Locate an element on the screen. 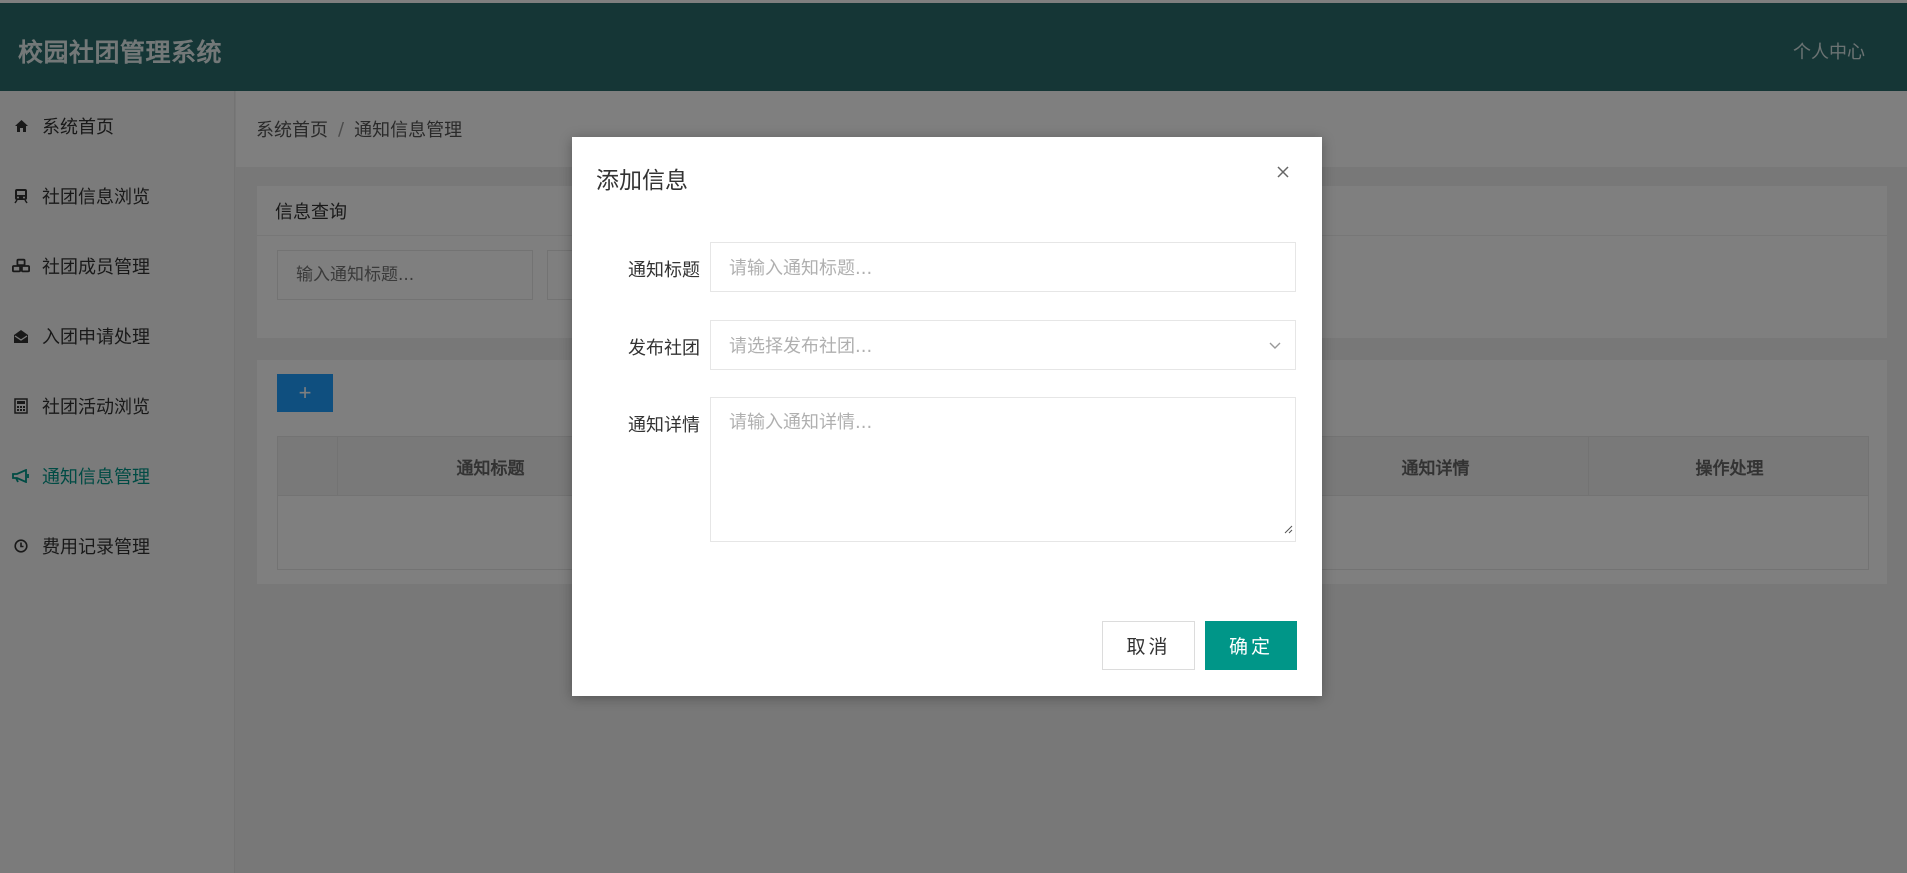 This screenshot has width=1907, height=873. publish-club-label: 发布社团 is located at coordinates (664, 348).